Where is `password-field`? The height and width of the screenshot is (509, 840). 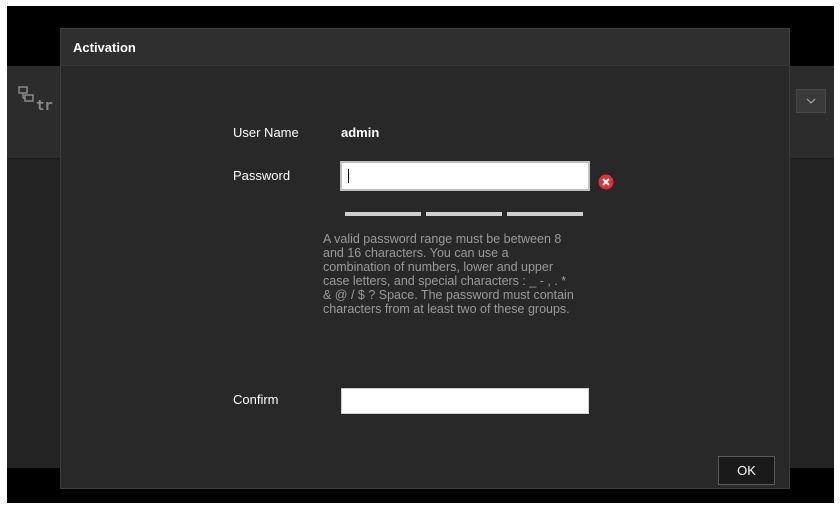 password-field is located at coordinates (465, 176).